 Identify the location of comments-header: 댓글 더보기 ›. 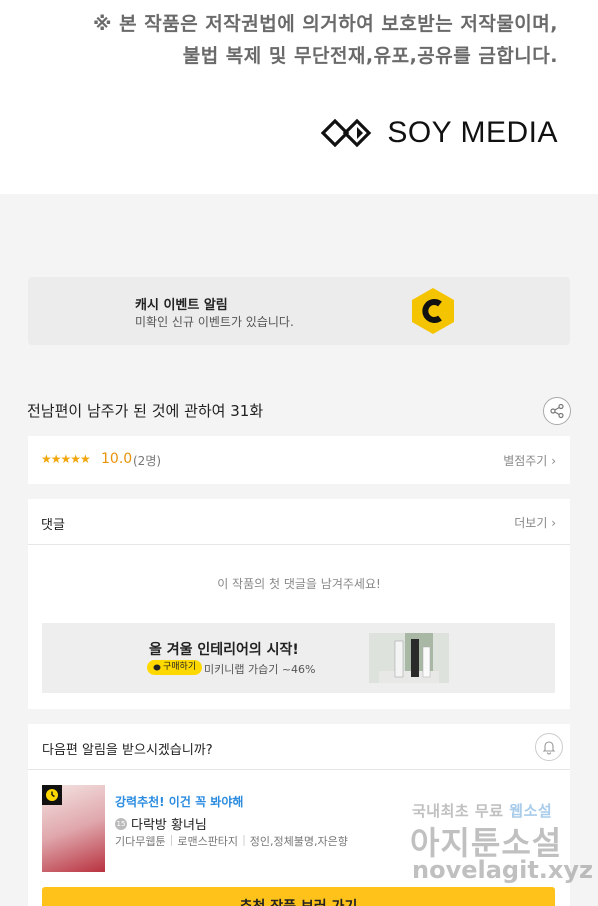
(299, 522).